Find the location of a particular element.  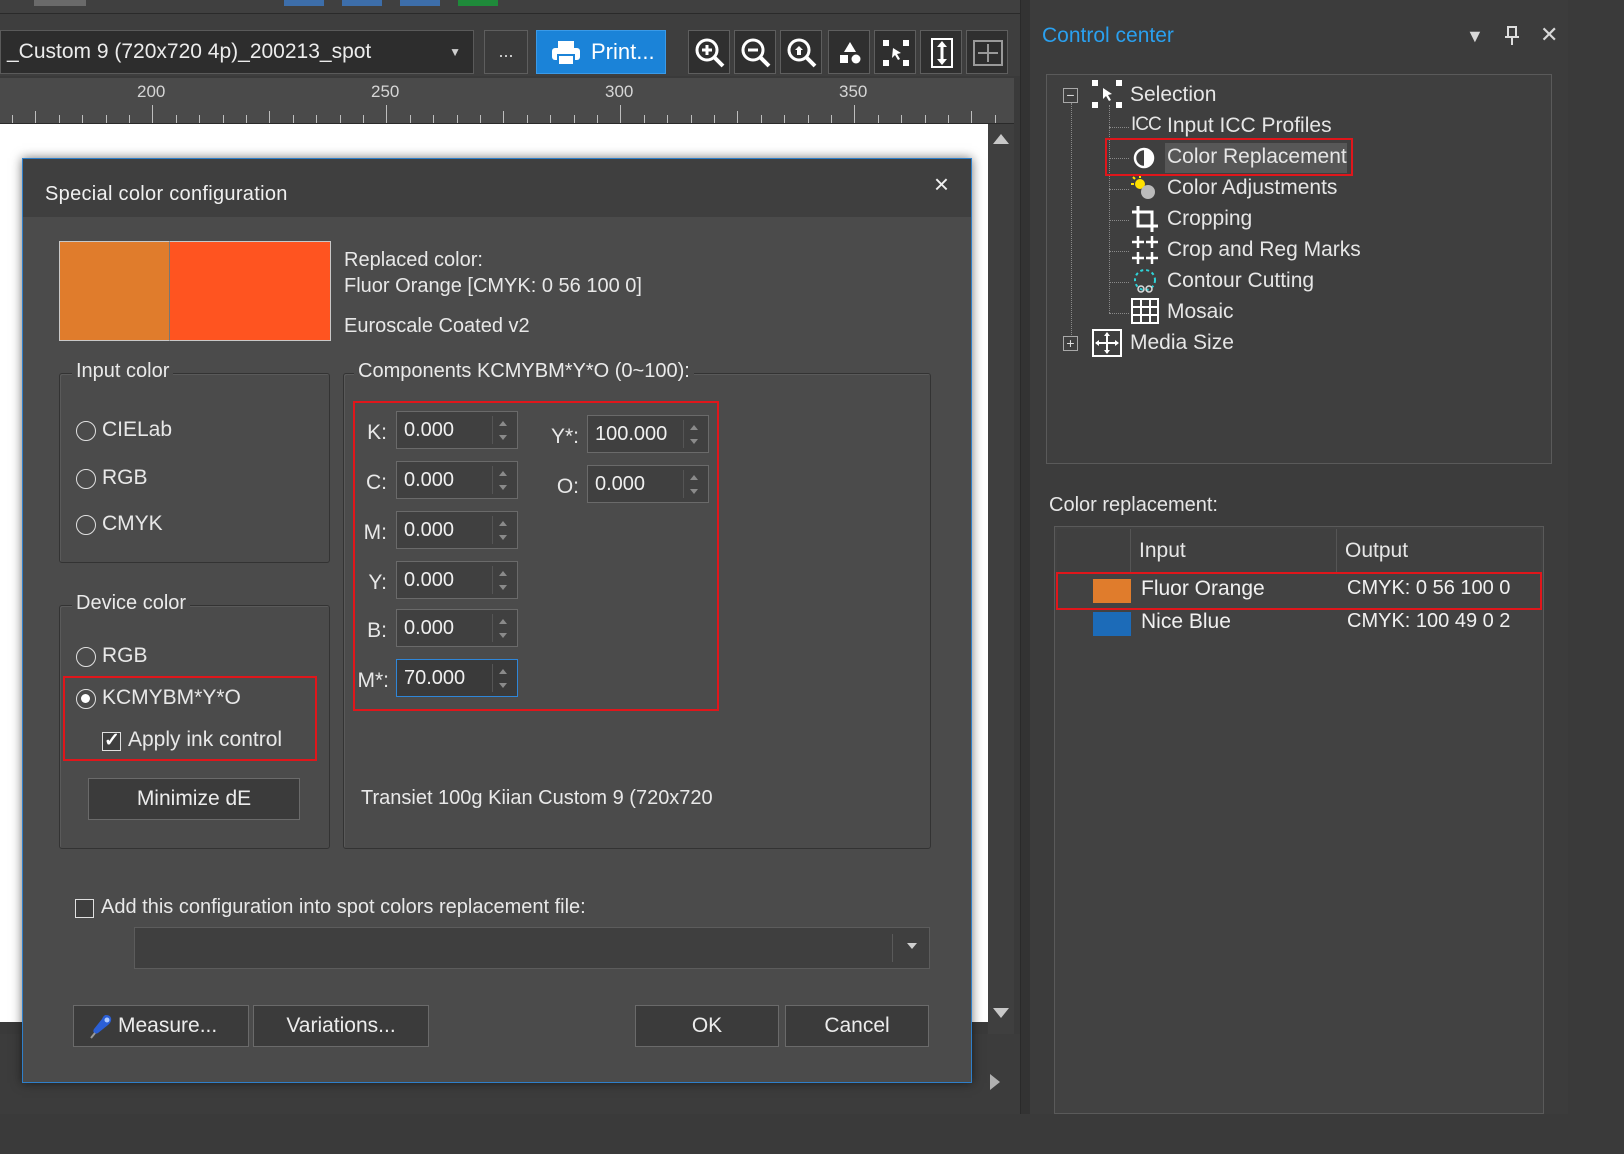

zoom-in-button is located at coordinates (709, 52).